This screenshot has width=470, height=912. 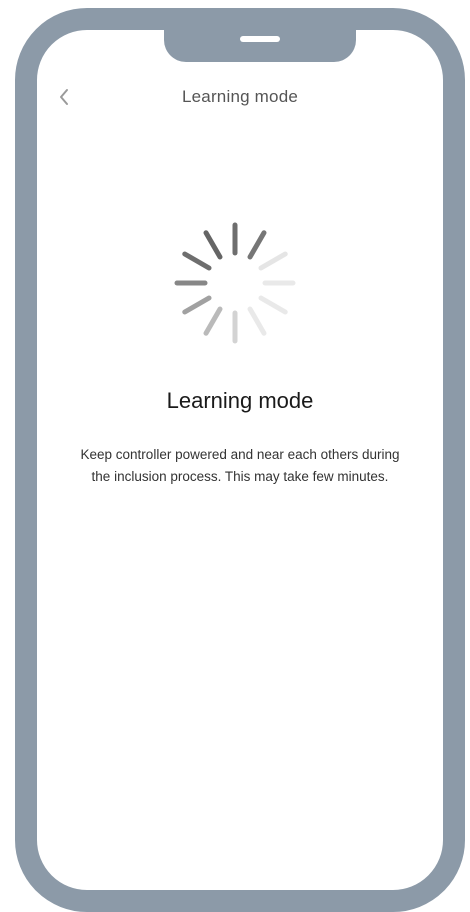 I want to click on page-title: Learning mode, so click(x=239, y=96).